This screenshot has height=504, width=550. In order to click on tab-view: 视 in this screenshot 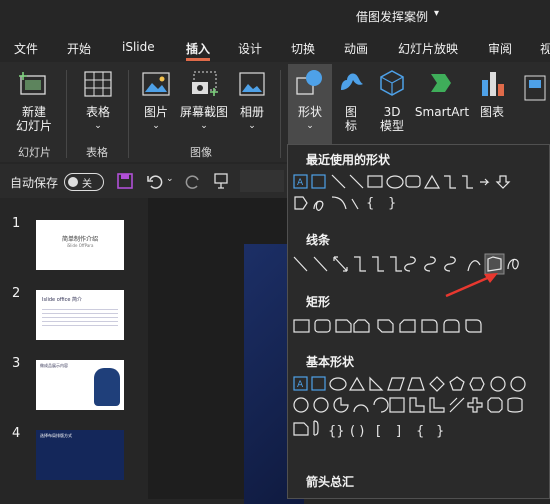, I will do `click(545, 48)`.